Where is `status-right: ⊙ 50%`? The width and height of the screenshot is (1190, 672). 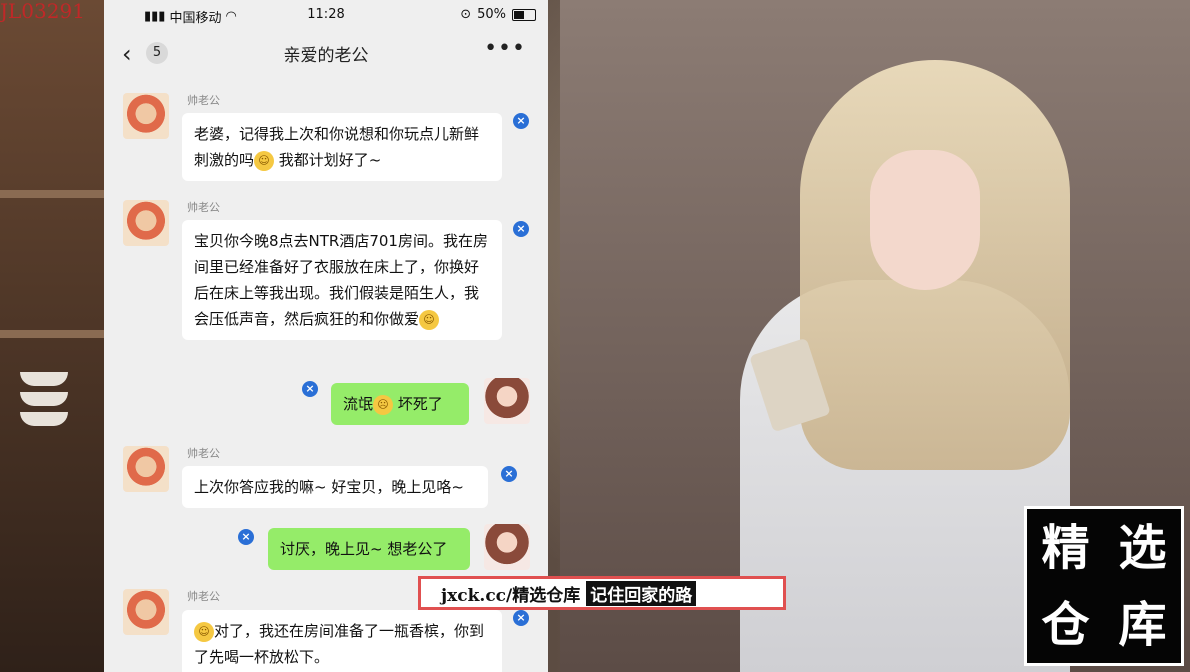 status-right: ⊙ 50% is located at coordinates (498, 14).